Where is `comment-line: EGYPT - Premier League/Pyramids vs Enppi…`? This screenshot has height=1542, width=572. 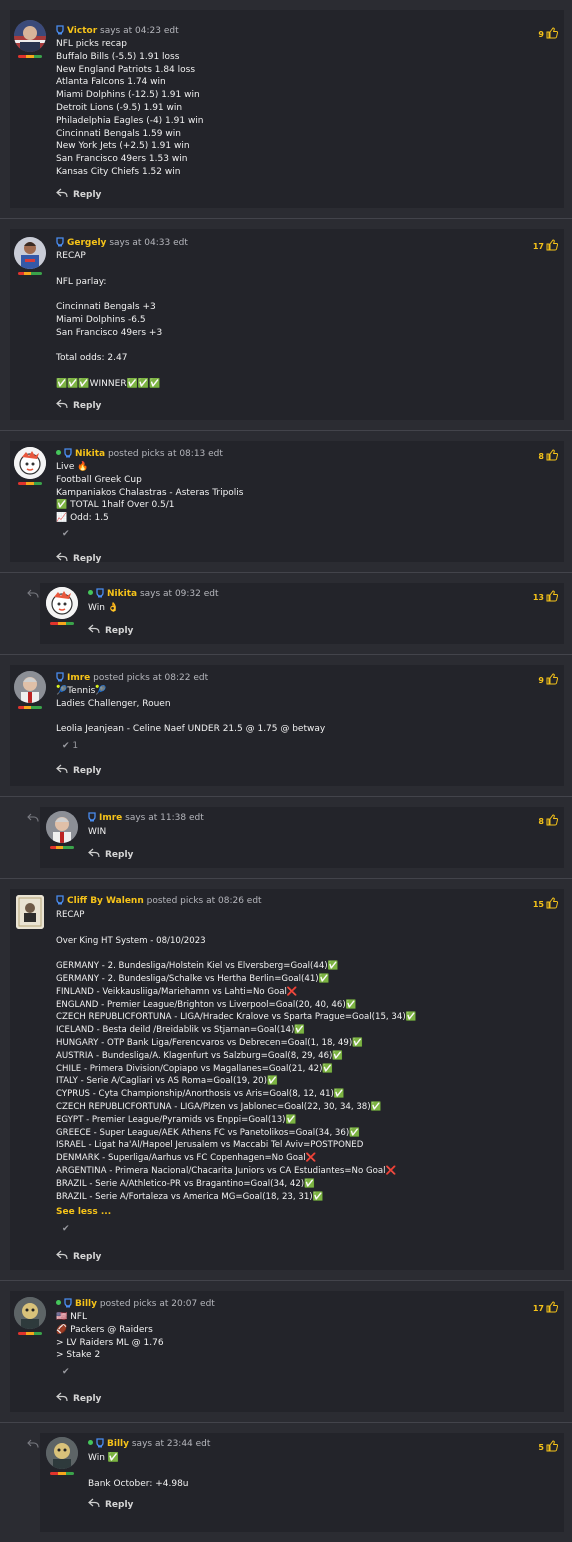 comment-line: EGYPT - Premier League/Pyramids vs Enppi… is located at coordinates (176, 1119).